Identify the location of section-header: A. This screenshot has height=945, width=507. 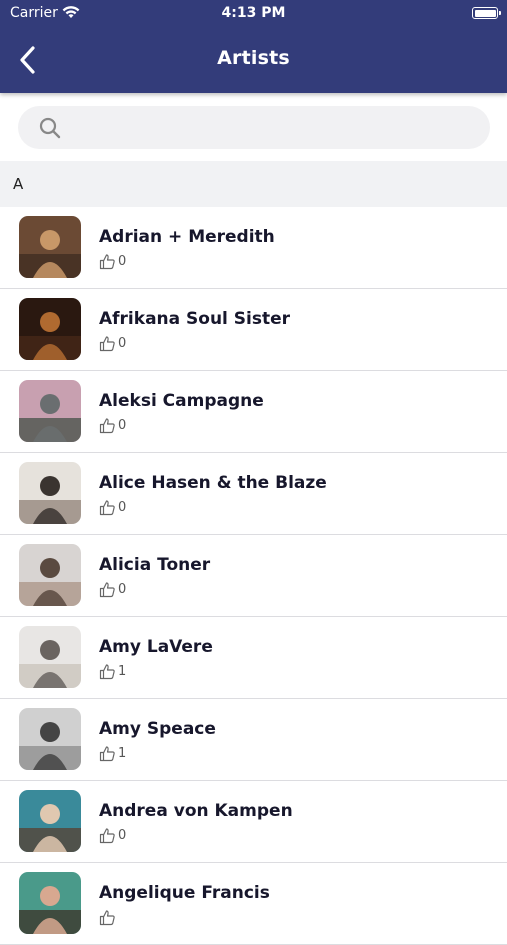
(253, 184).